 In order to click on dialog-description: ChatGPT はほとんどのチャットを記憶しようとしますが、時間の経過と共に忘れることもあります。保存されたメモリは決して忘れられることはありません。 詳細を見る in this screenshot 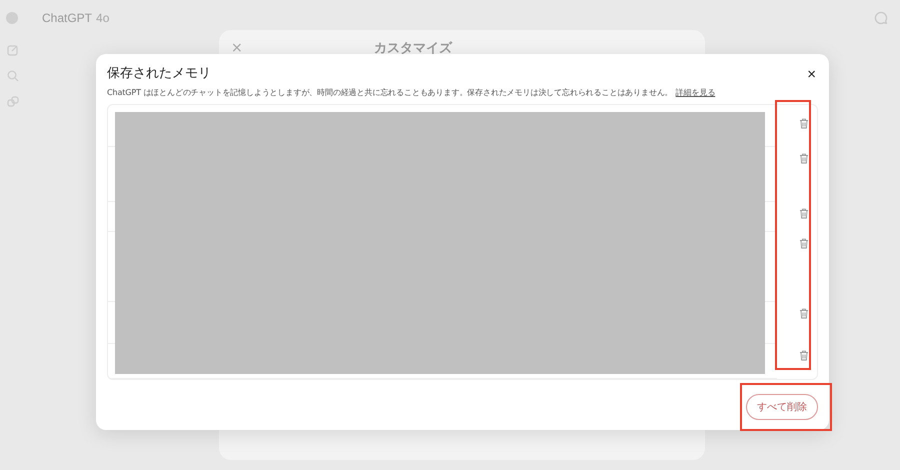, I will do `click(411, 92)`.